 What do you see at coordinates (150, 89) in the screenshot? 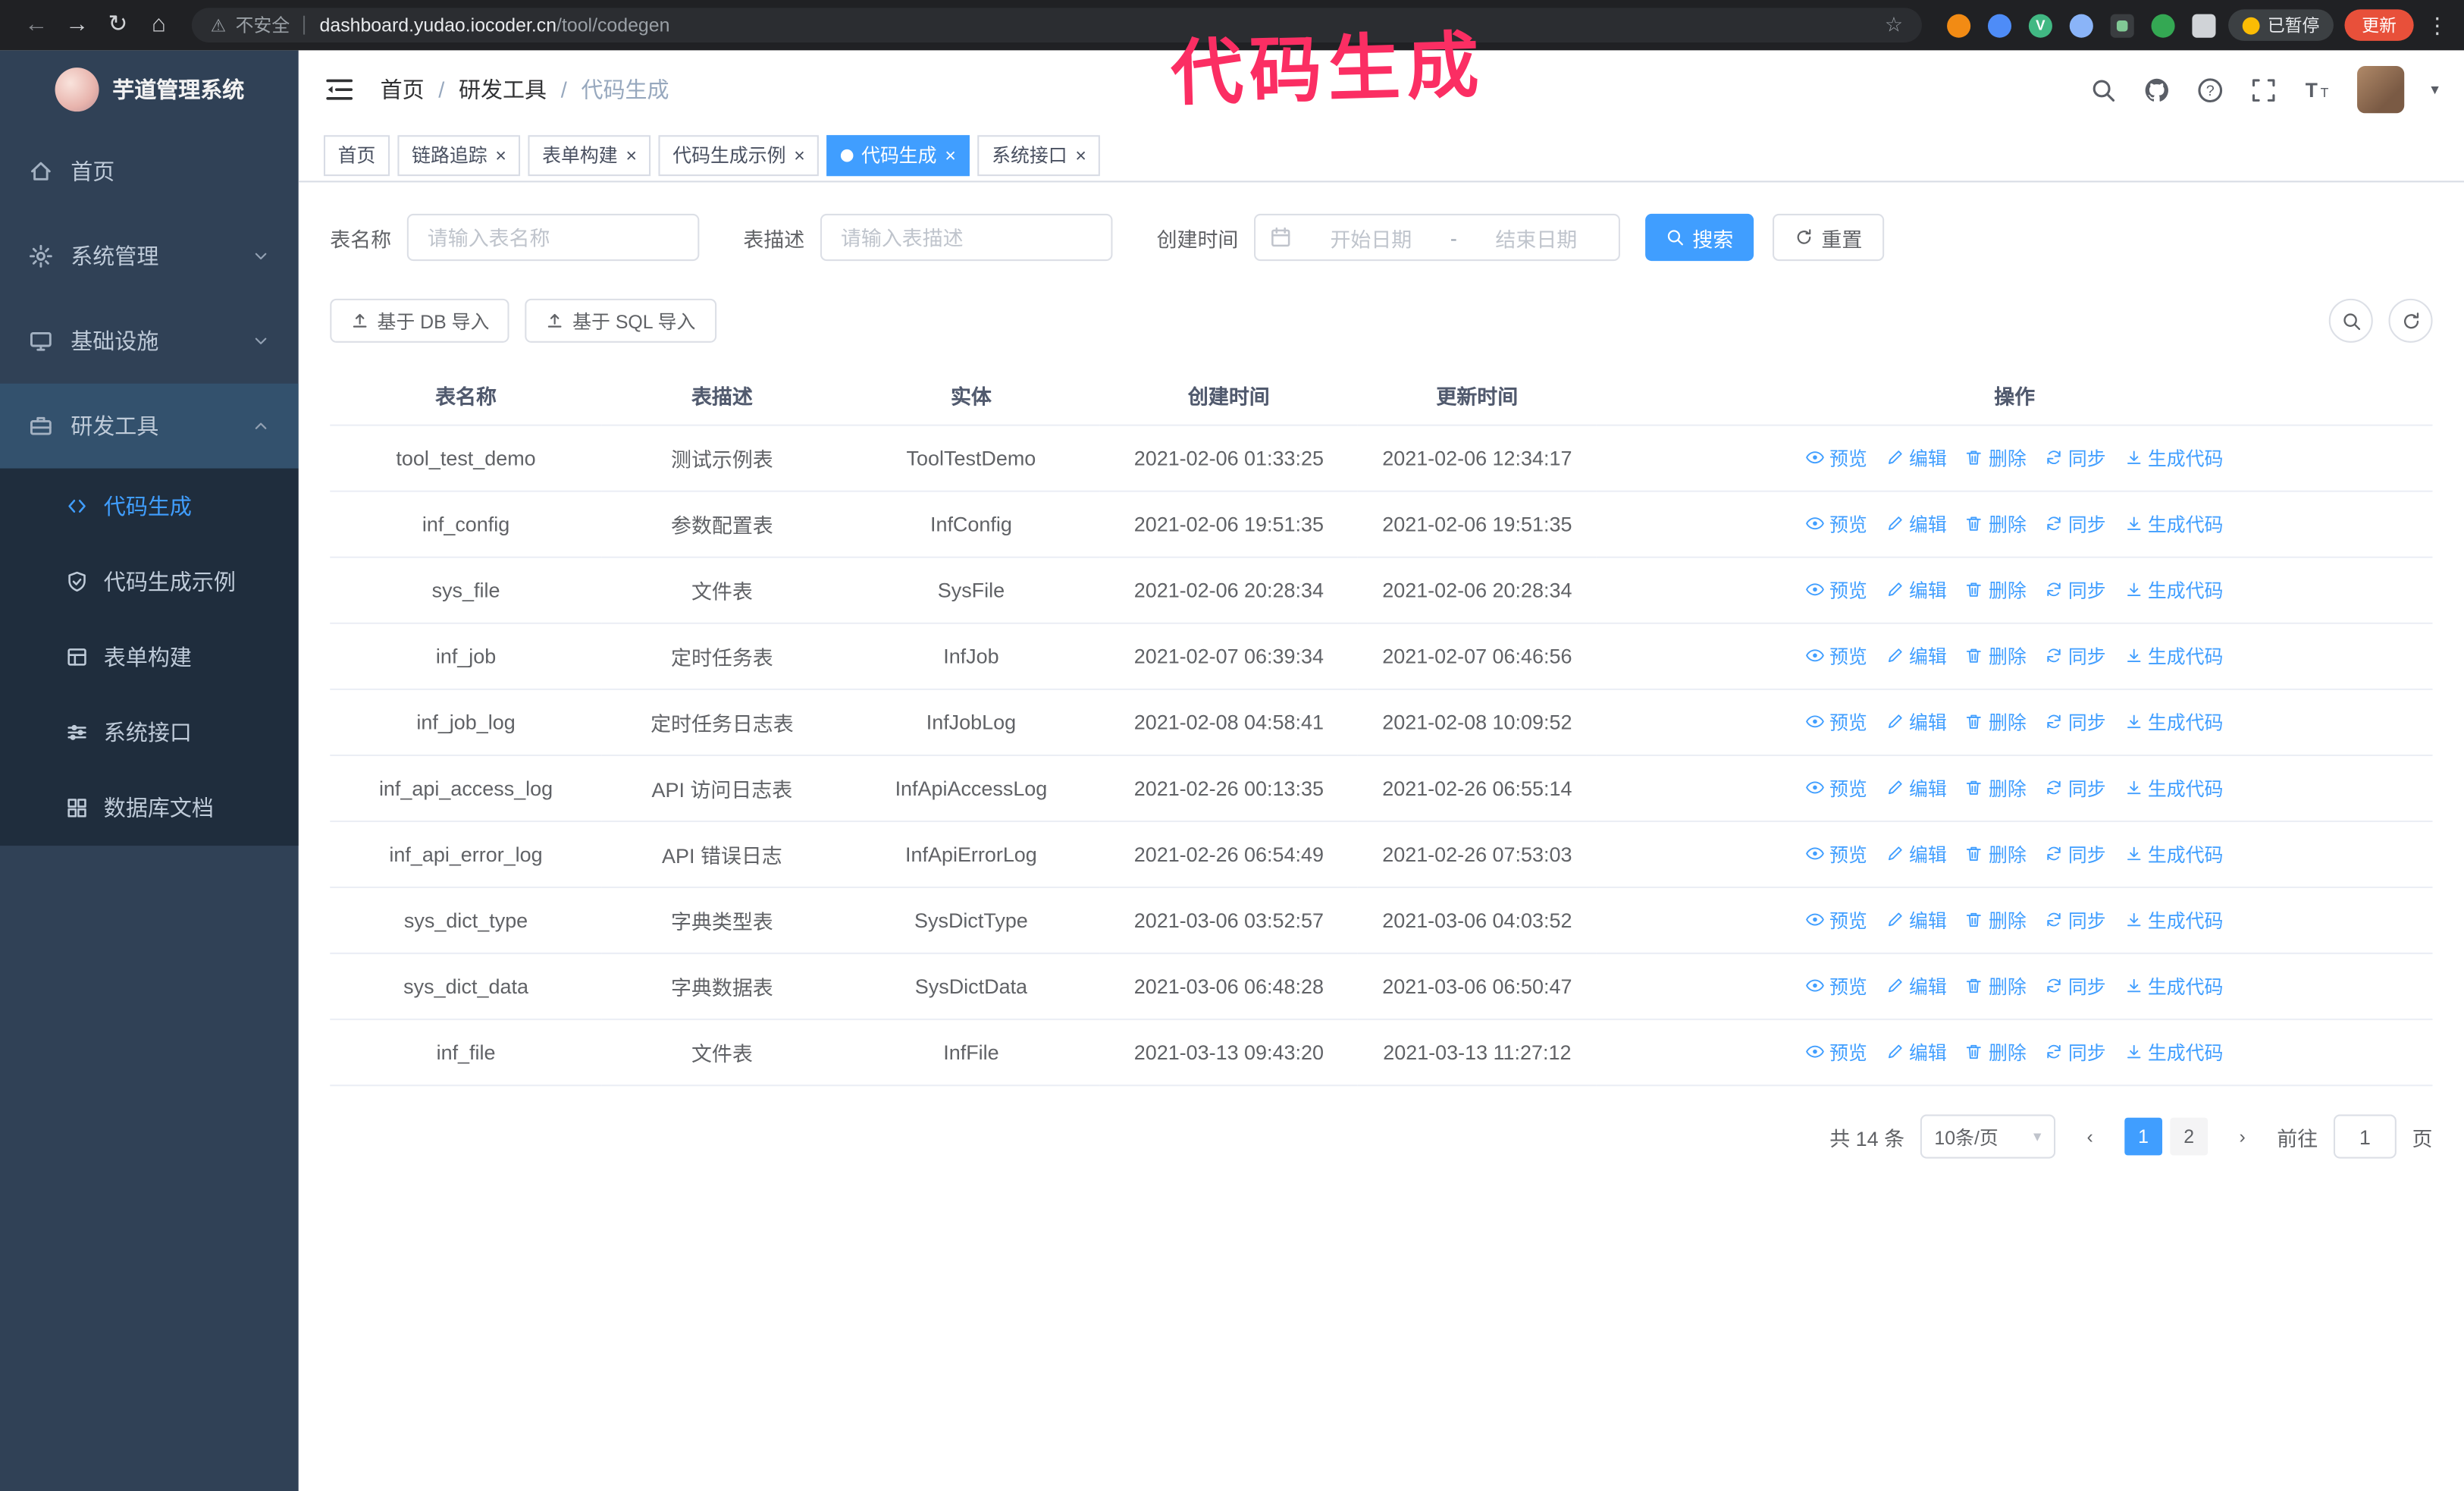
I see `app-logo: 芋道管理系统` at bounding box center [150, 89].